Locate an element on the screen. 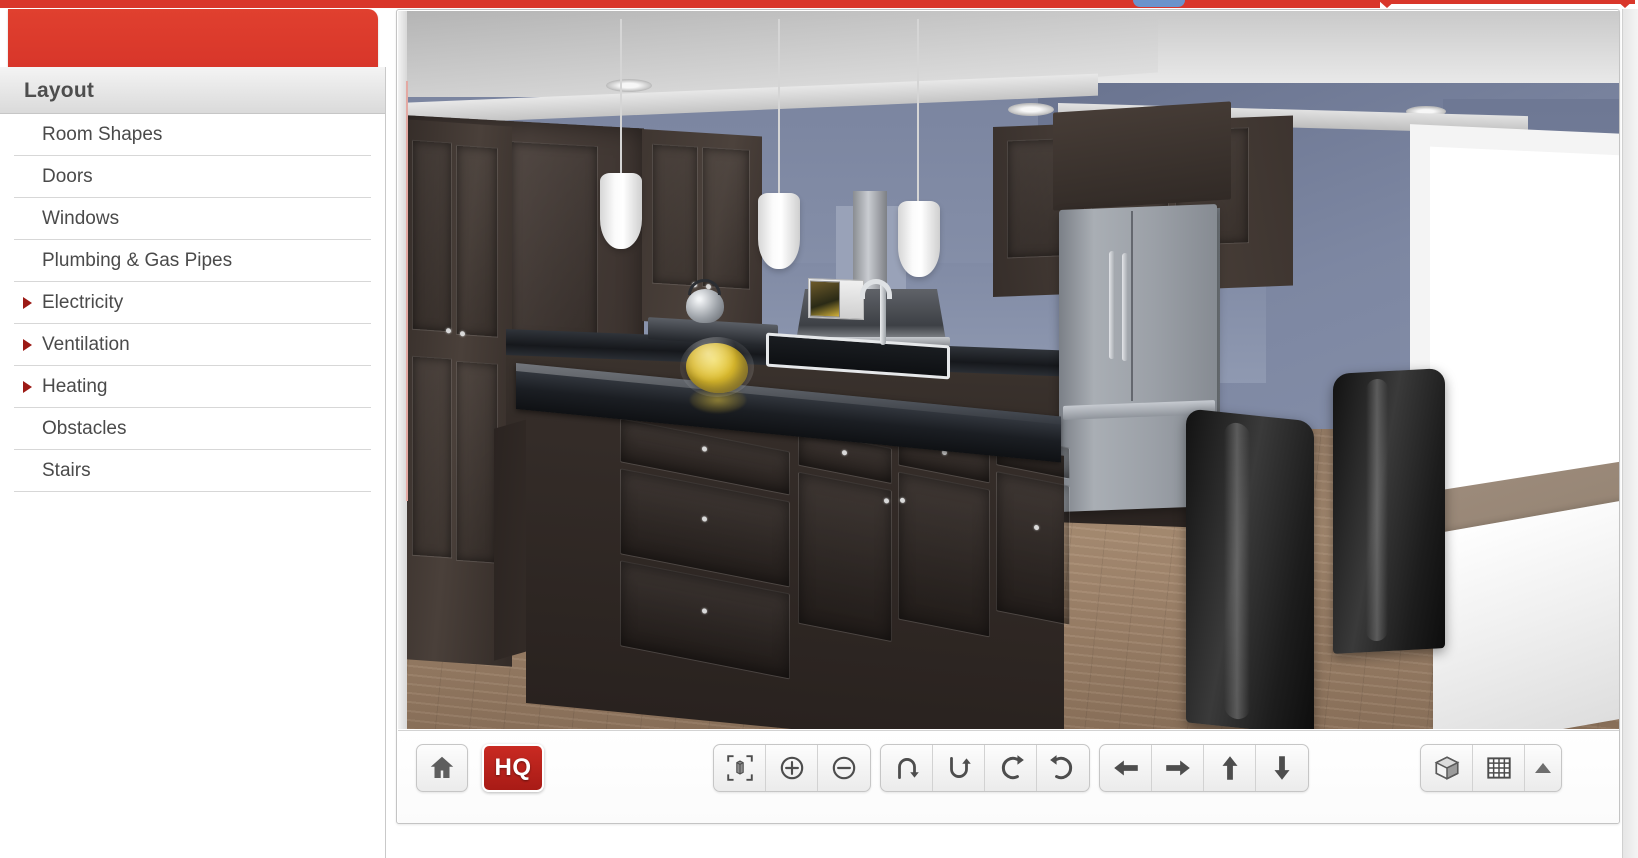 The image size is (1638, 858). dining-chair is located at coordinates (1250, 568).